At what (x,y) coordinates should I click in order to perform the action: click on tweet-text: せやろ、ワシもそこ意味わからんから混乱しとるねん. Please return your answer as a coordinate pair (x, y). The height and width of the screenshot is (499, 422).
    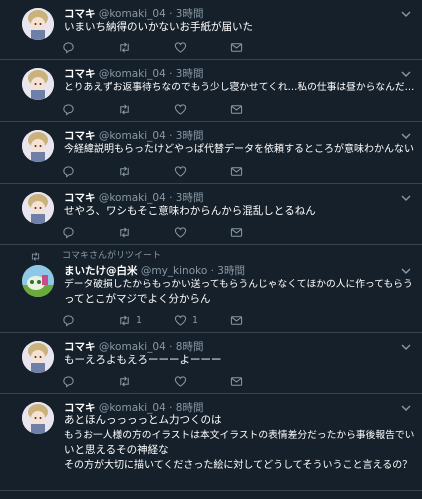
    Looking at the image, I should click on (239, 211).